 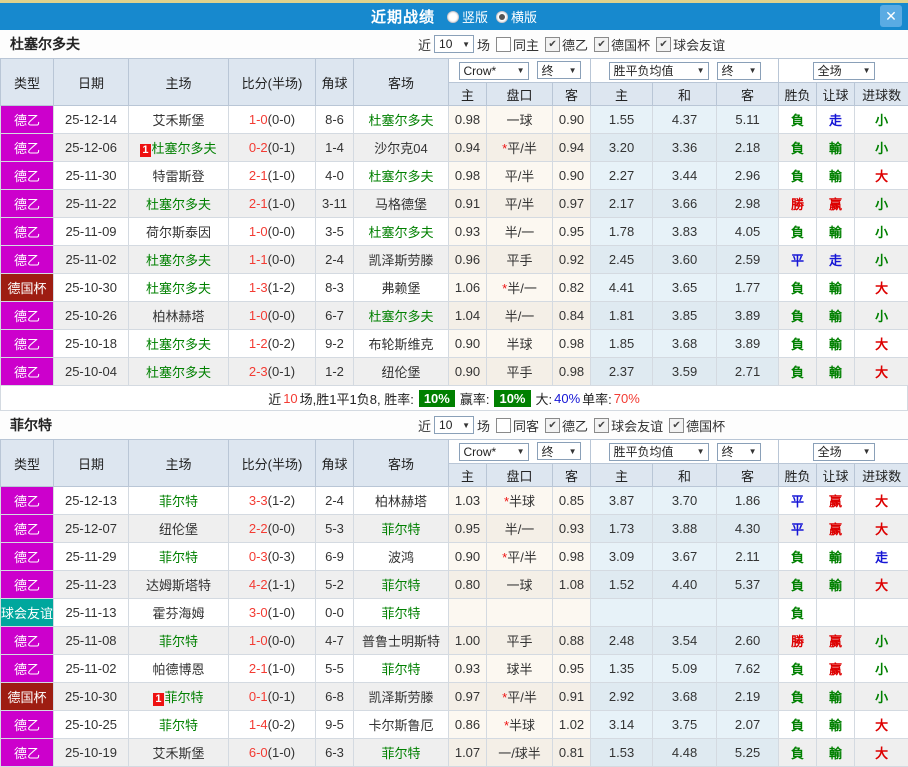 I want to click on layout-radio-horizontal, so click(x=502, y=17).